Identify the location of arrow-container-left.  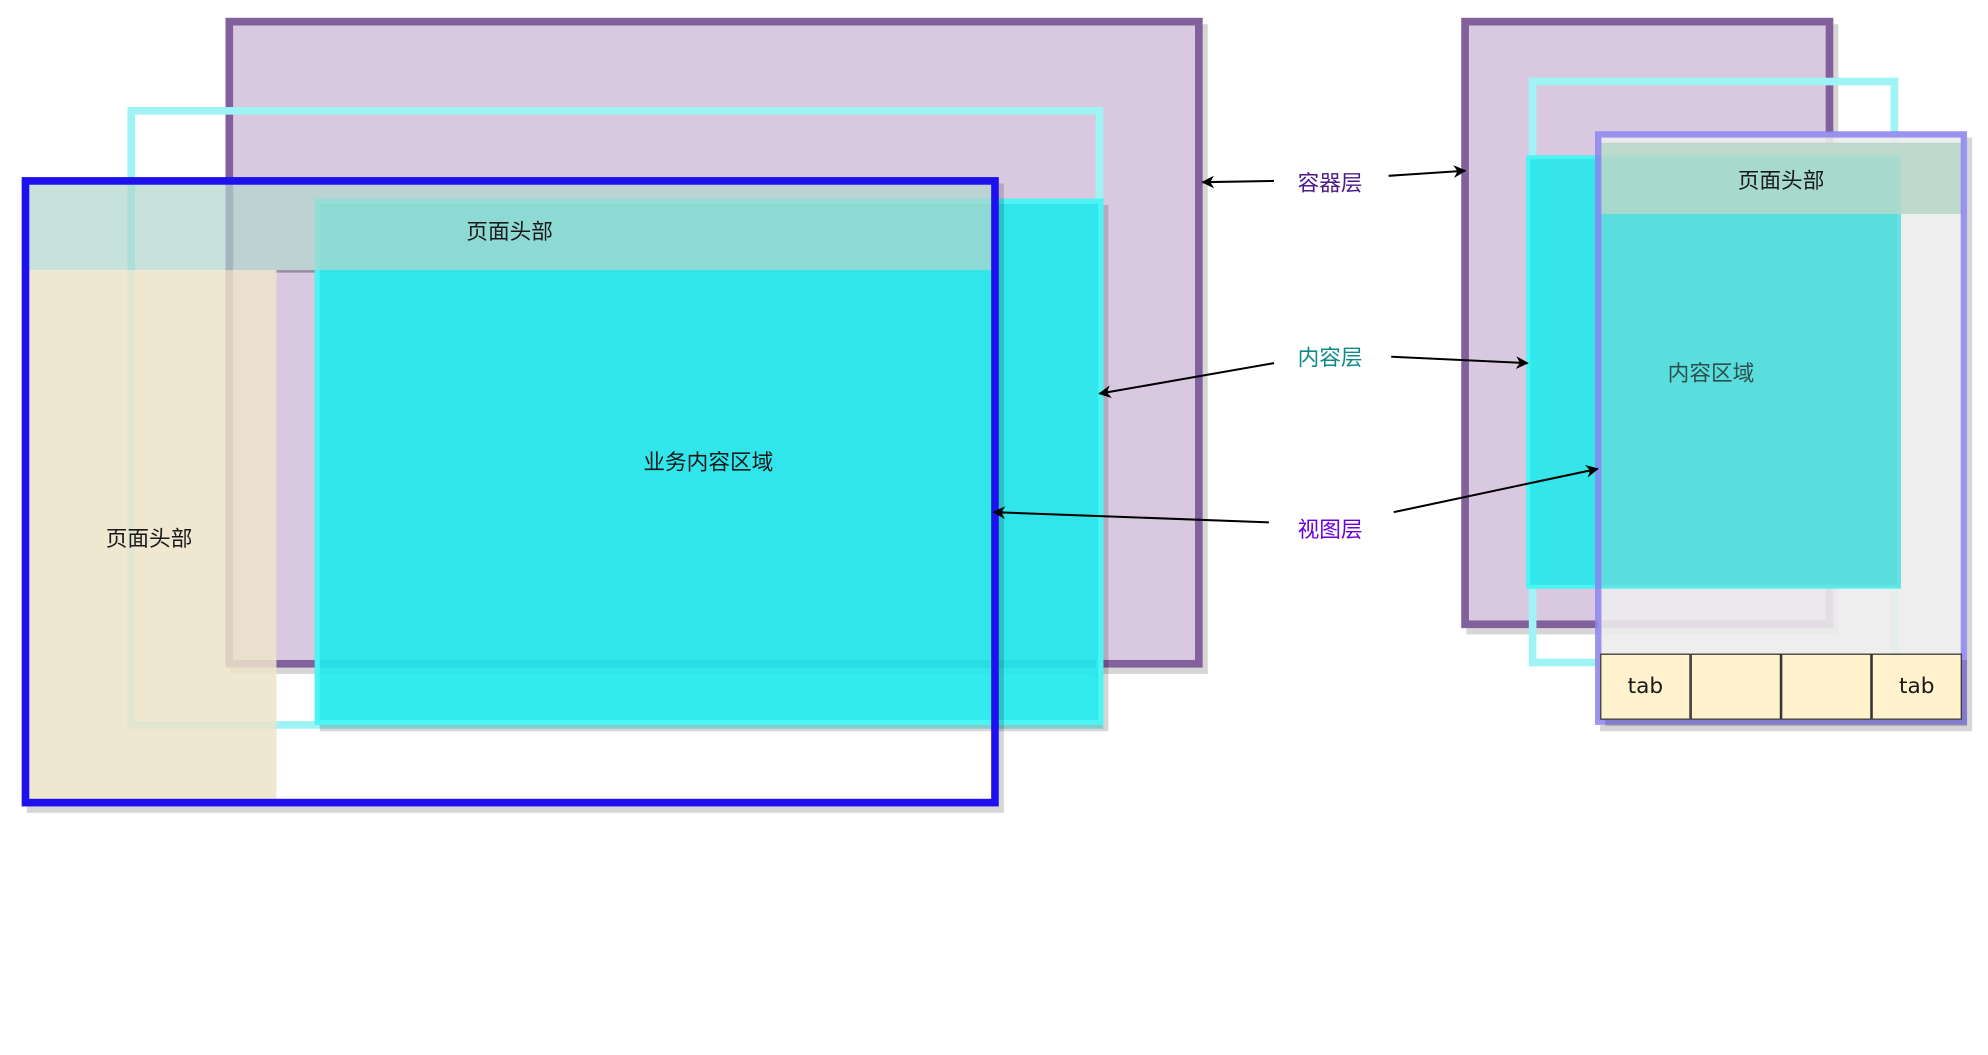
(1238, 182).